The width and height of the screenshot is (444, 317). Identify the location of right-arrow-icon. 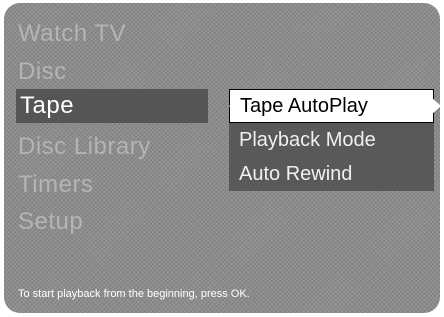
(436, 106).